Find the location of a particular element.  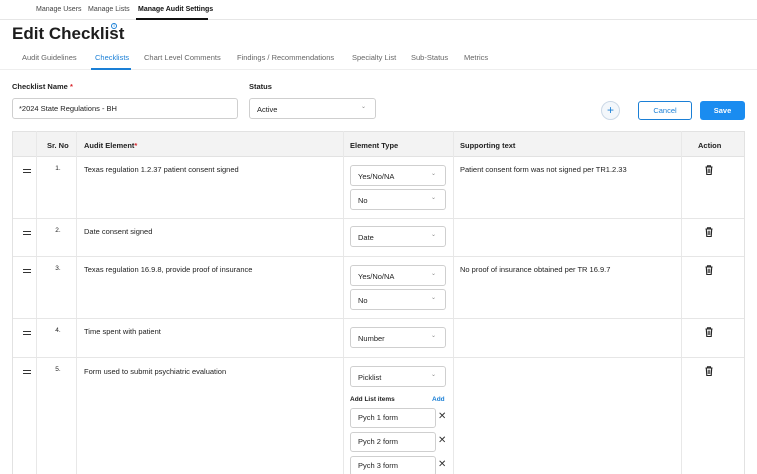

table-row: 2. Date consent signed Date ⌄ is located at coordinates (378, 238).